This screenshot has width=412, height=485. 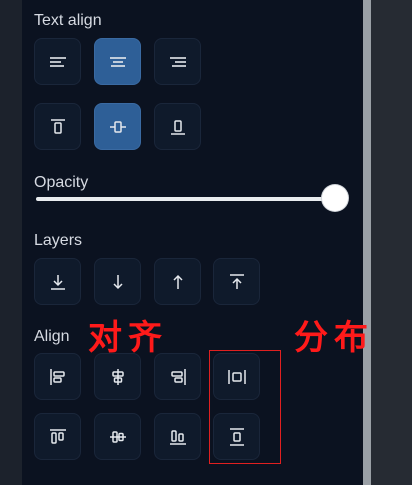 I want to click on align-left-icon, so click(x=57, y=61).